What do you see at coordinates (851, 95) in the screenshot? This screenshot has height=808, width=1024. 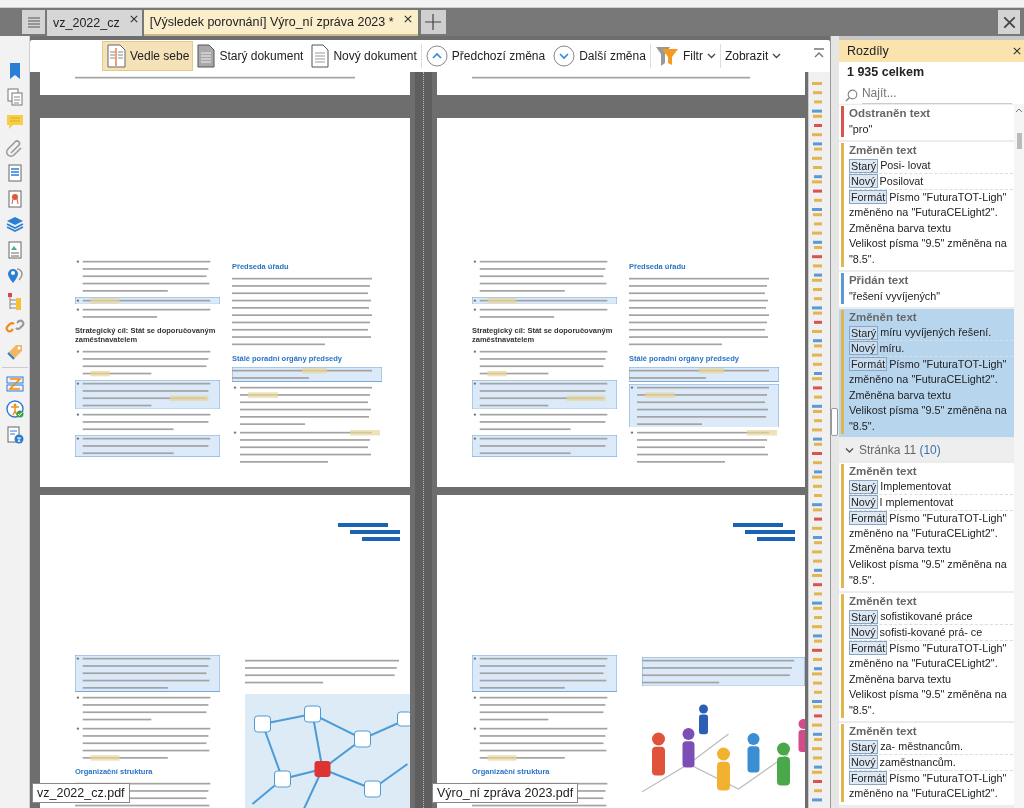 I see `search-icon` at bounding box center [851, 95].